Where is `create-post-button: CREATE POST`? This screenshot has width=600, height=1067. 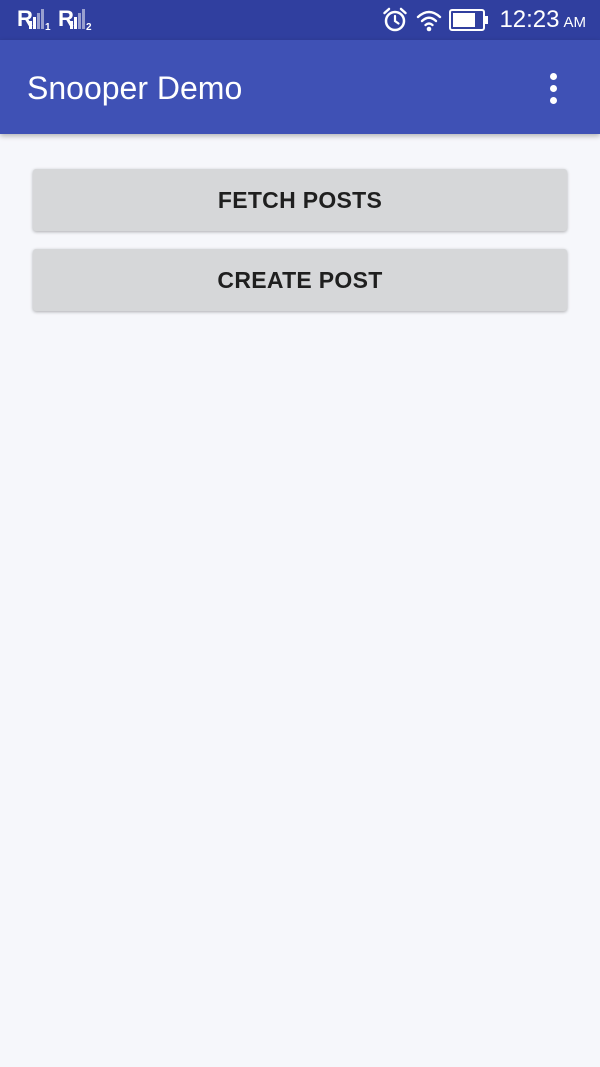
create-post-button: CREATE POST is located at coordinates (300, 280).